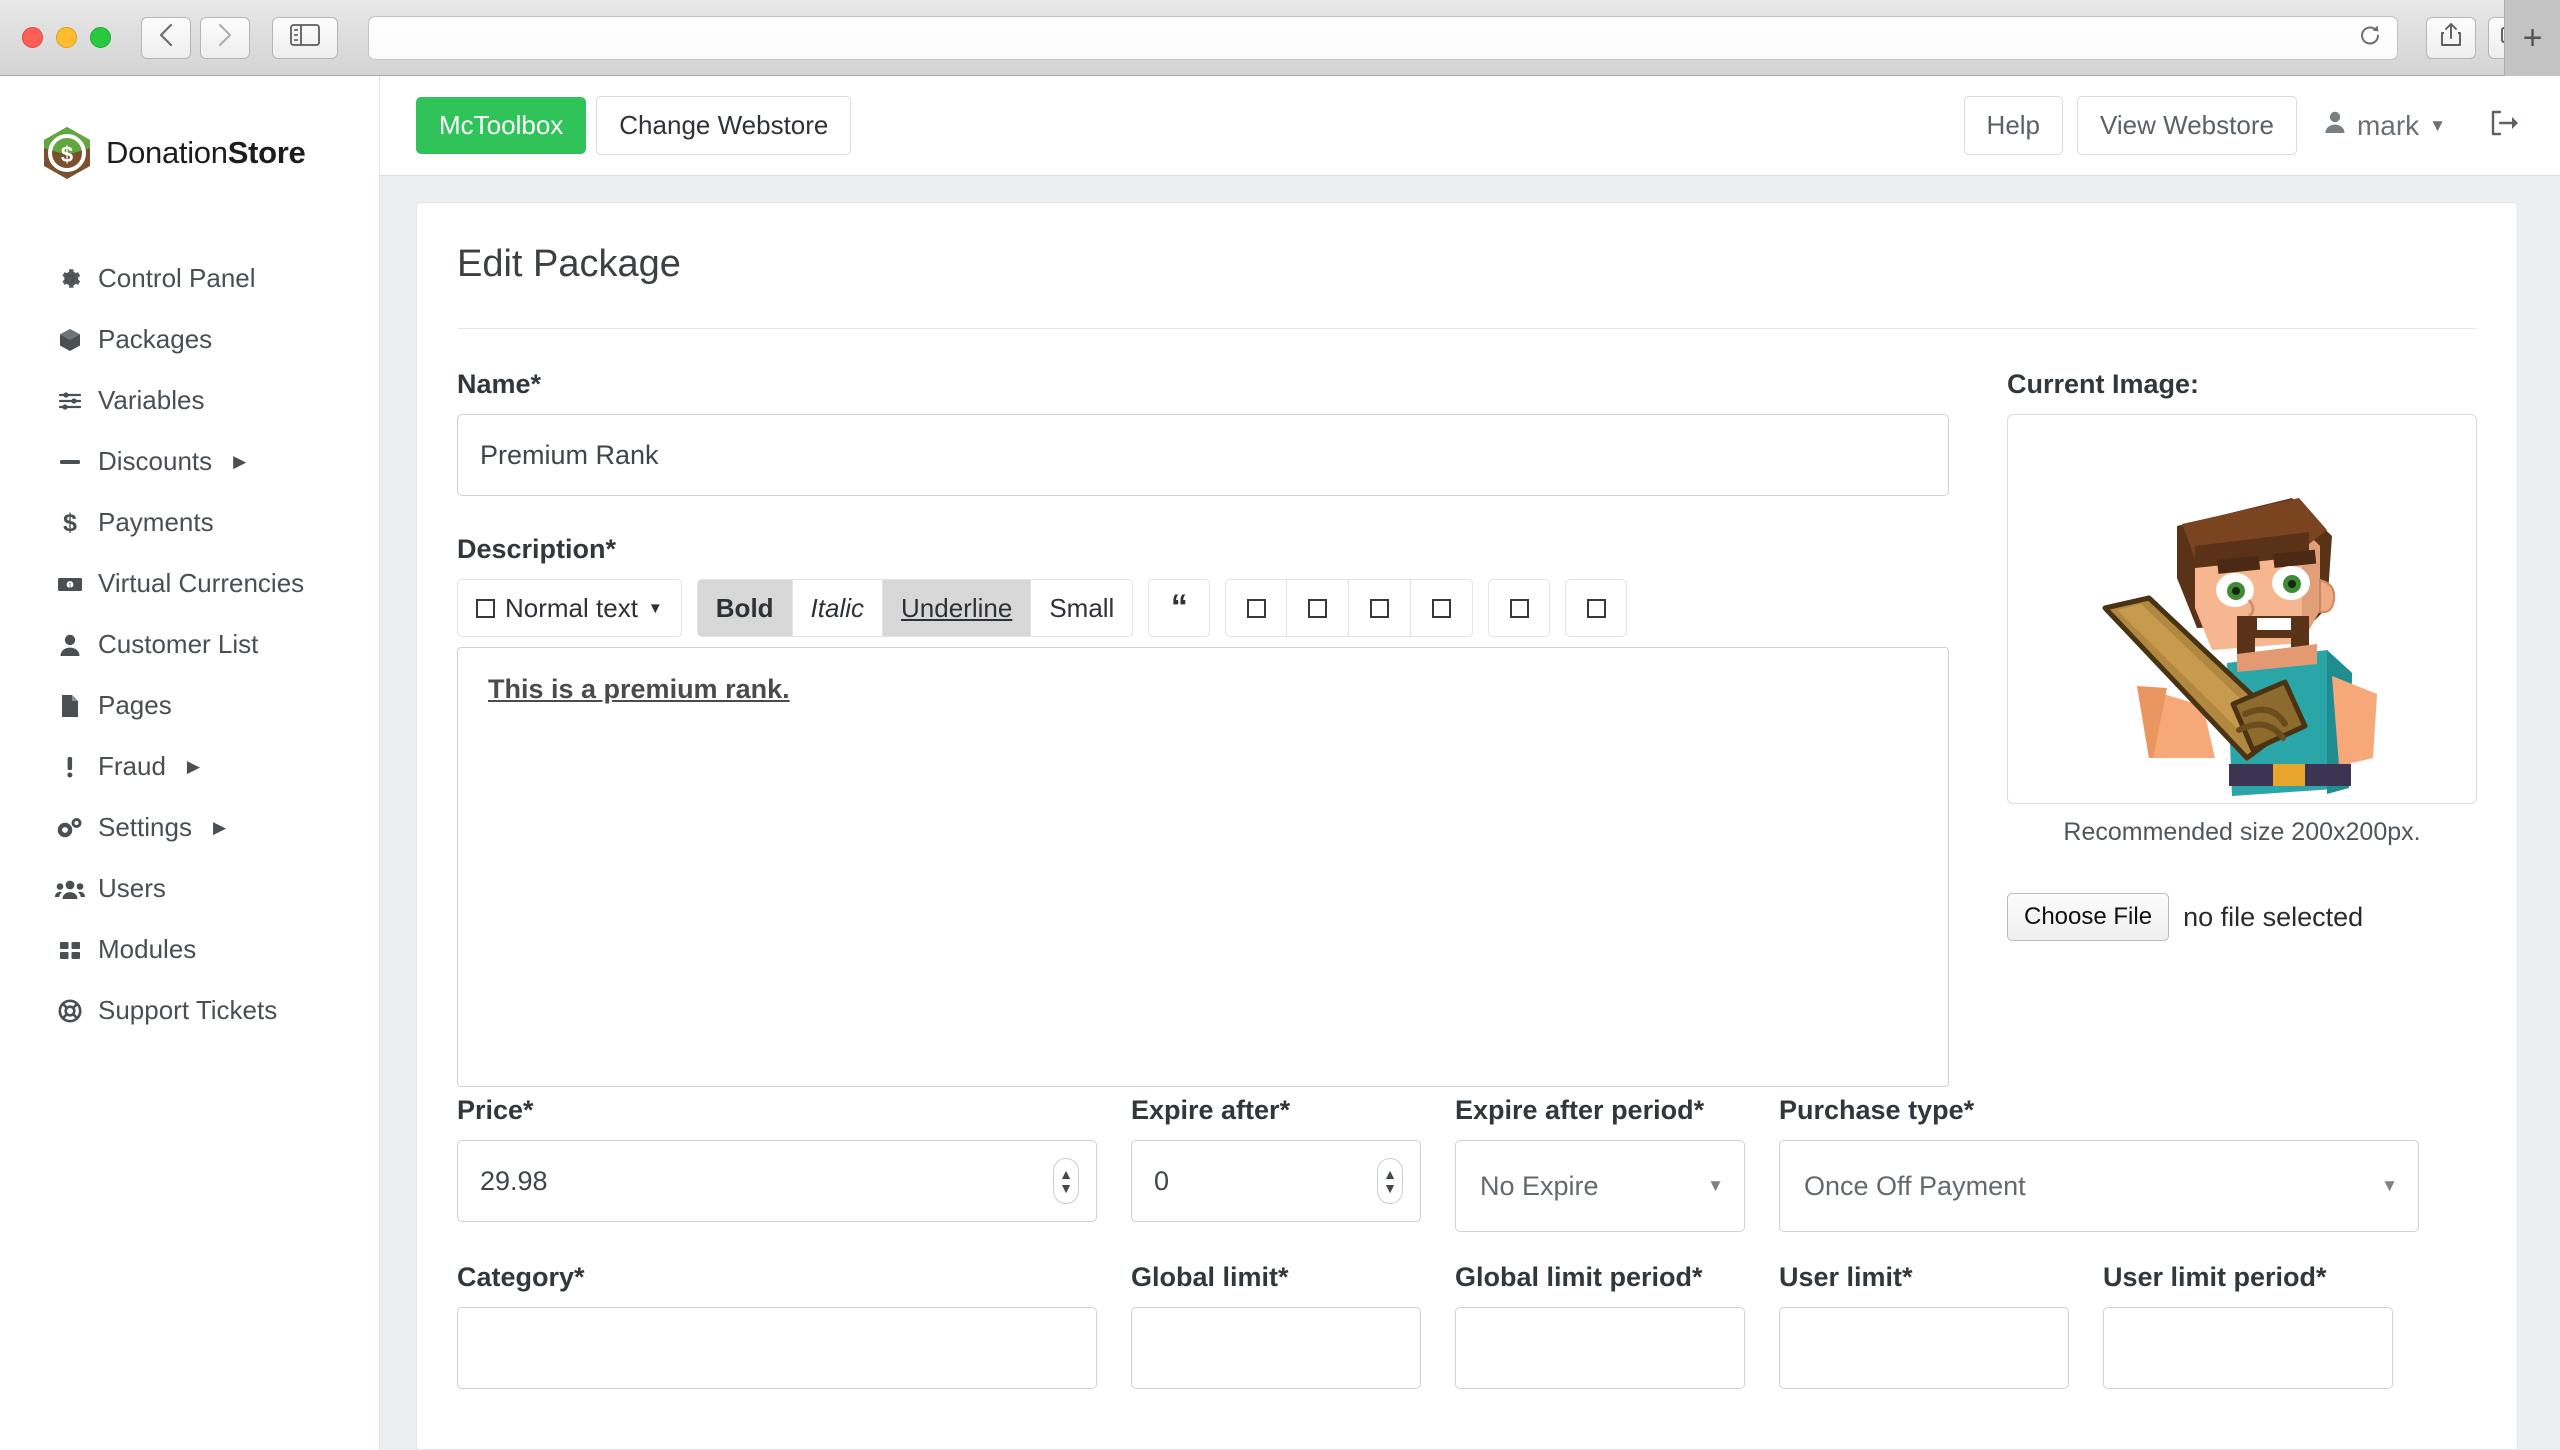 This screenshot has width=2560, height=1450. I want to click on users-icon, so click(70, 889).